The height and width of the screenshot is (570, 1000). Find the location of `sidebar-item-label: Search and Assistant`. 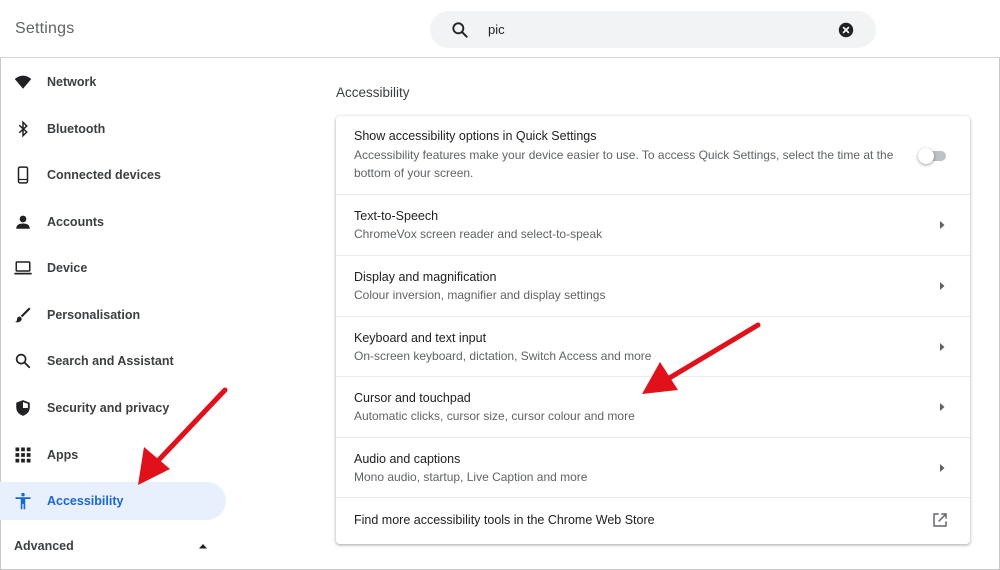

sidebar-item-label: Search and Assistant is located at coordinates (110, 361).